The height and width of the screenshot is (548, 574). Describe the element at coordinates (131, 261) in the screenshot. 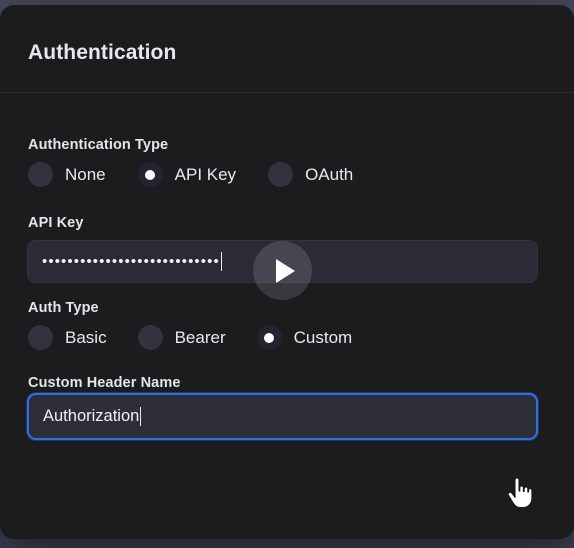

I see `api-key-masked-value: ••••••••••••••••••••••••••••` at that location.